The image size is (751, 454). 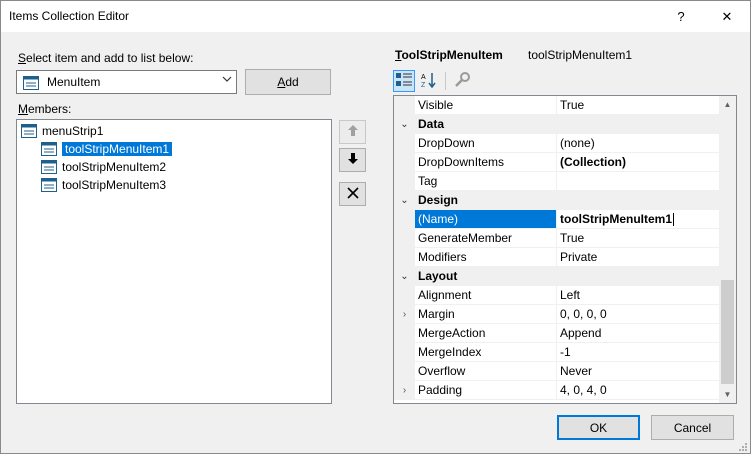 I want to click on property-value-text: toolStripMenuItem1, so click(x=616, y=219).